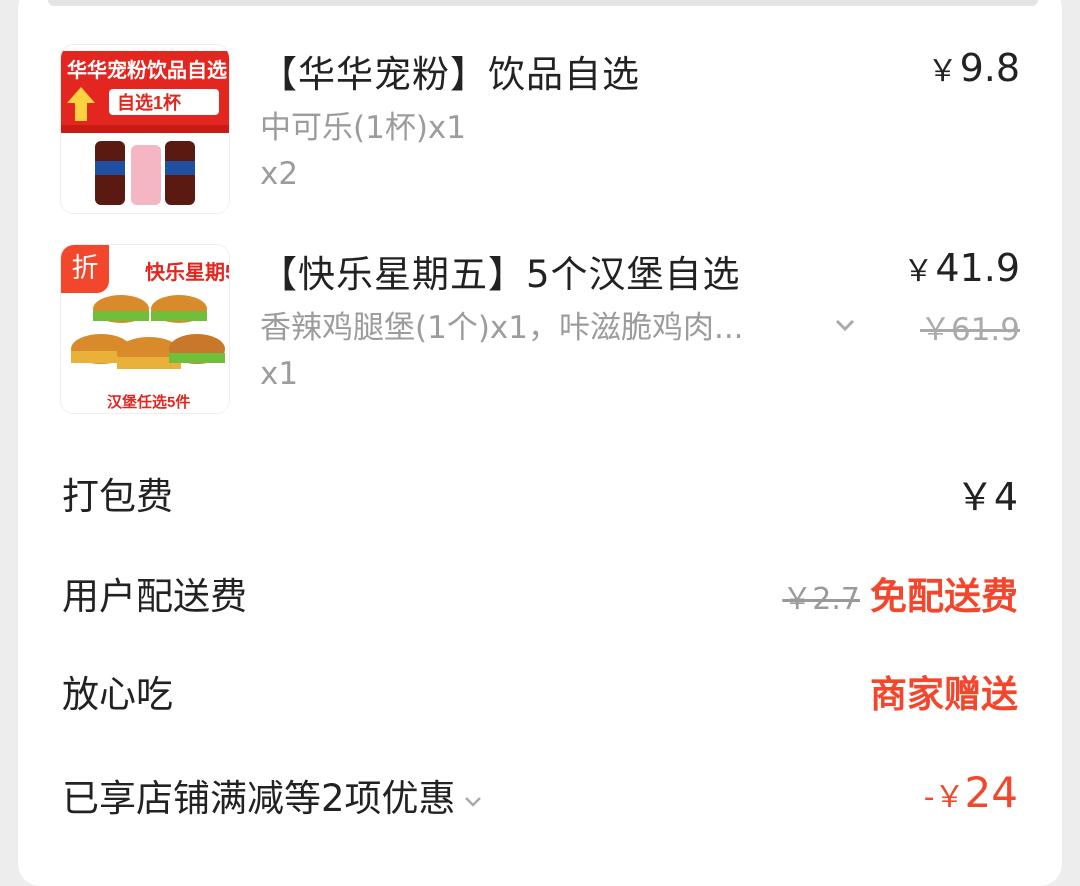 The image size is (1080, 886). Describe the element at coordinates (540, 796) in the screenshot. I see `discount-row: 已享店铺满减等2项优惠 -￥24` at that location.